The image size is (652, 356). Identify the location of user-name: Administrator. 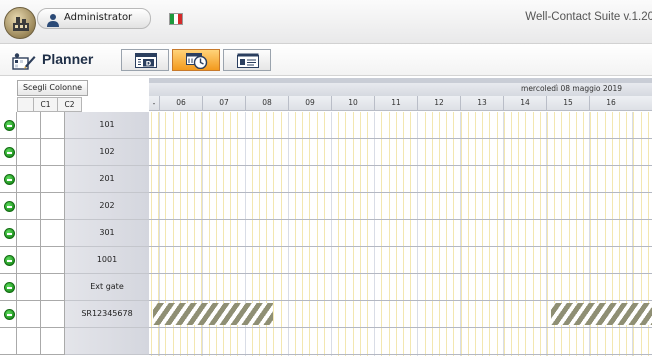
(98, 17).